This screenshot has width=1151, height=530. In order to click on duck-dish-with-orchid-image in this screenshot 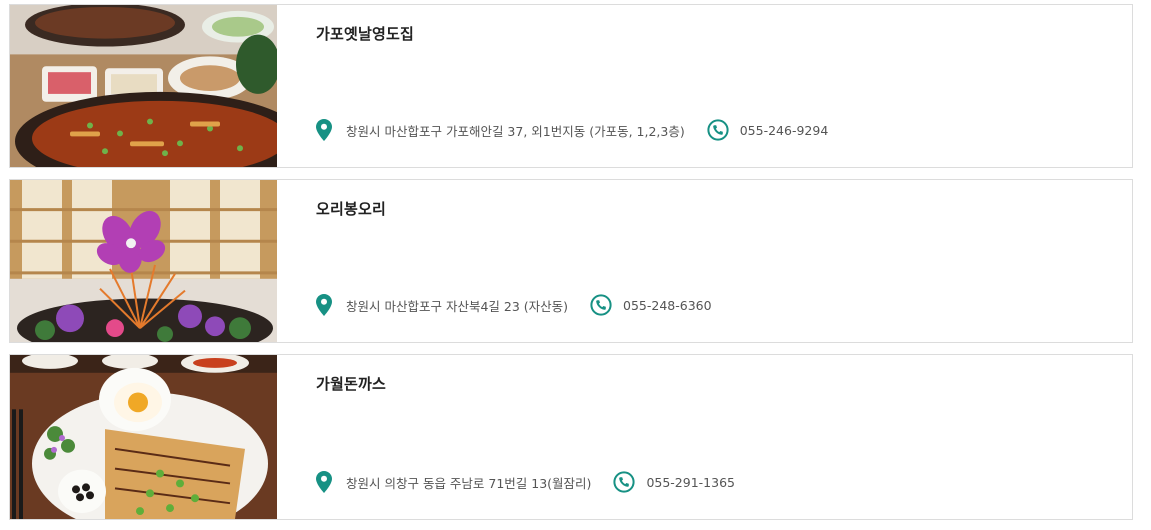, I will do `click(143, 261)`.